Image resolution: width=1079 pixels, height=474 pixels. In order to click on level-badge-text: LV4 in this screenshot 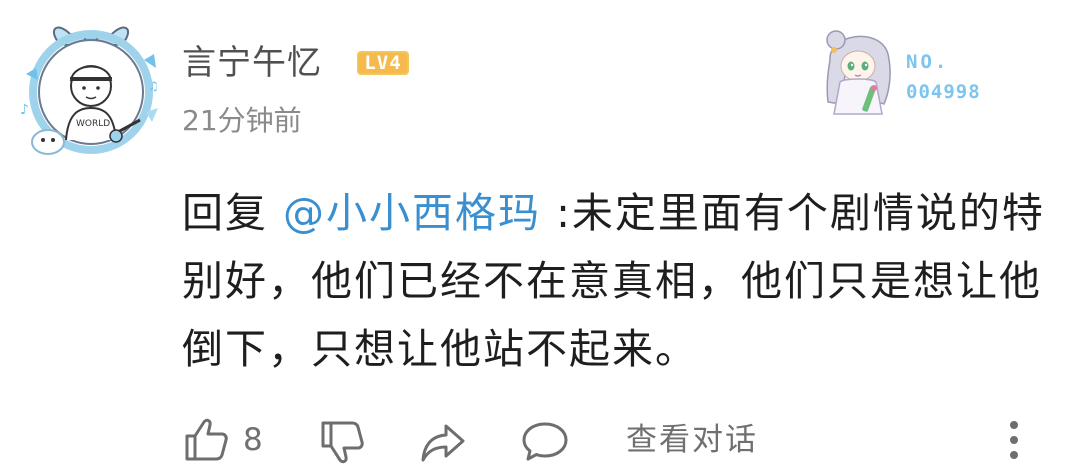, I will do `click(383, 63)`.